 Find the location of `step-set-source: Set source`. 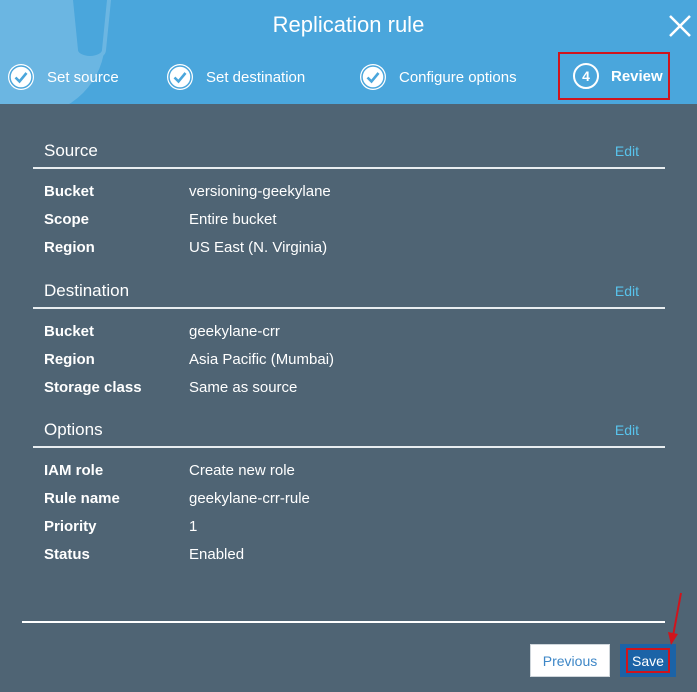

step-set-source: Set source is located at coordinates (63, 77).